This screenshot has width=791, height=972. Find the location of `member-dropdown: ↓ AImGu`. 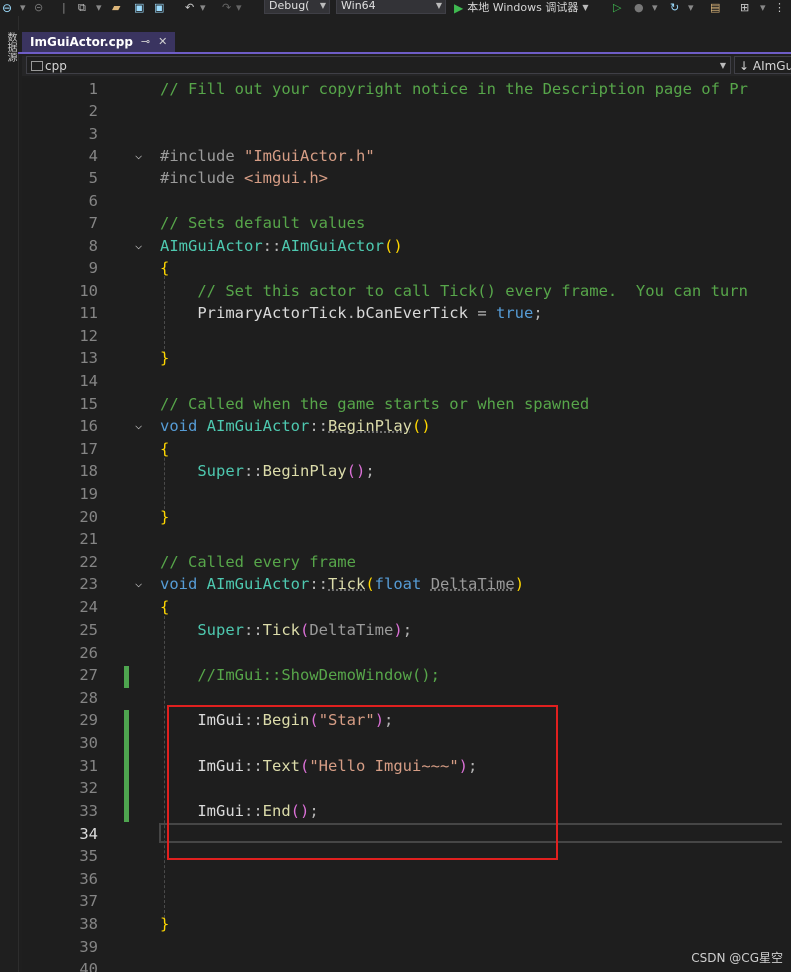

member-dropdown: ↓ AImGu is located at coordinates (762, 65).